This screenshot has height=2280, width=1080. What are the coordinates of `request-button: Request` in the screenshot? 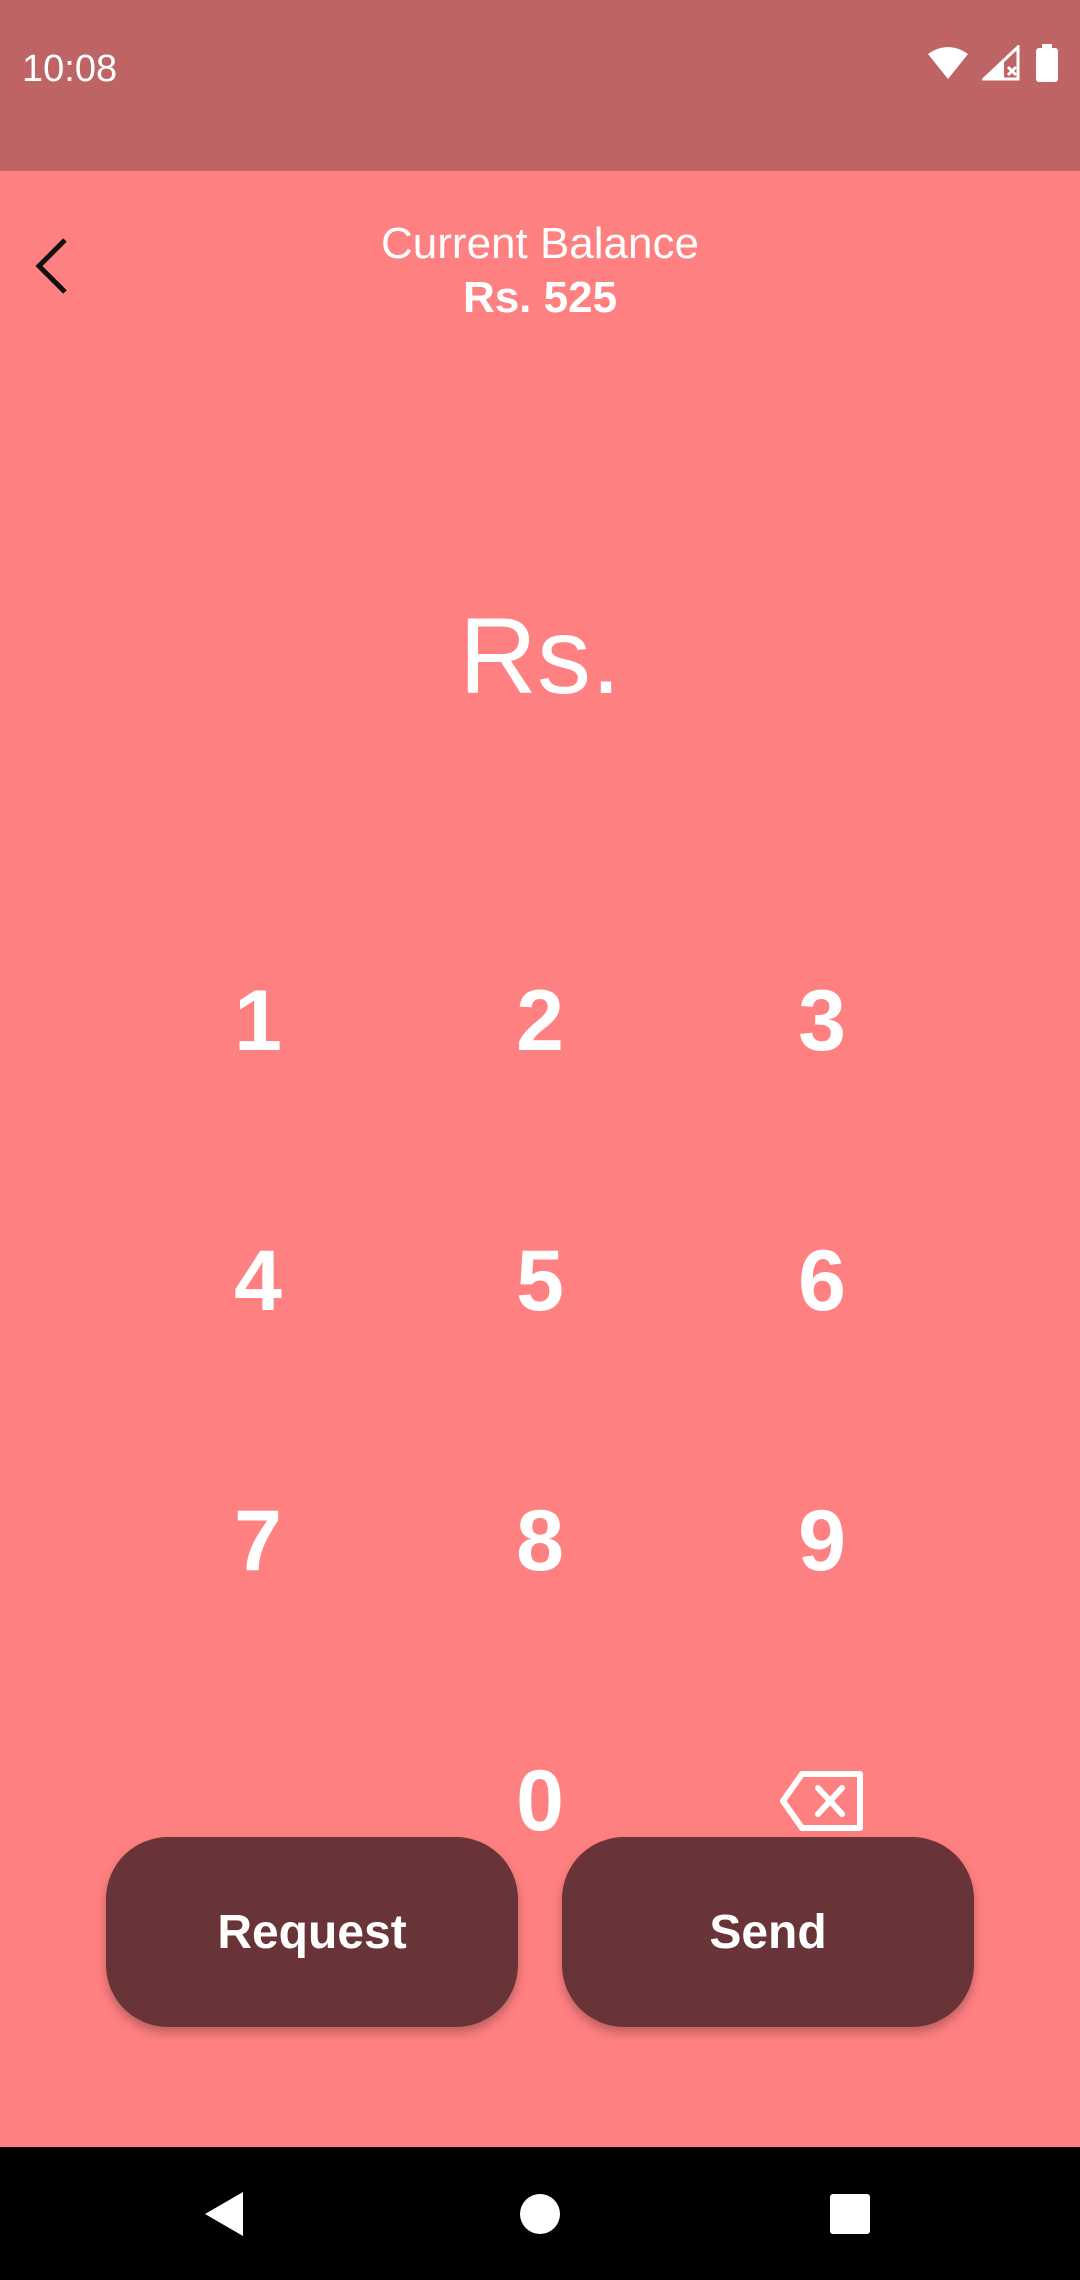 It's located at (312, 1932).